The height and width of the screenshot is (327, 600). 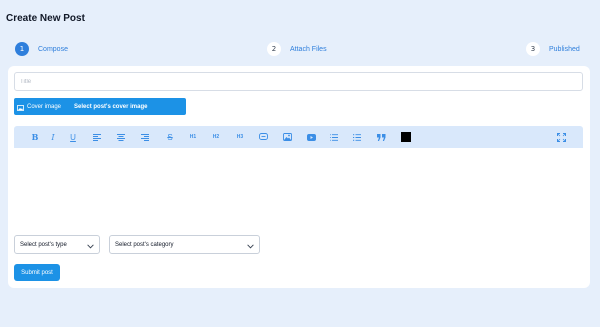 What do you see at coordinates (53, 49) in the screenshot?
I see `step-label: Compose` at bounding box center [53, 49].